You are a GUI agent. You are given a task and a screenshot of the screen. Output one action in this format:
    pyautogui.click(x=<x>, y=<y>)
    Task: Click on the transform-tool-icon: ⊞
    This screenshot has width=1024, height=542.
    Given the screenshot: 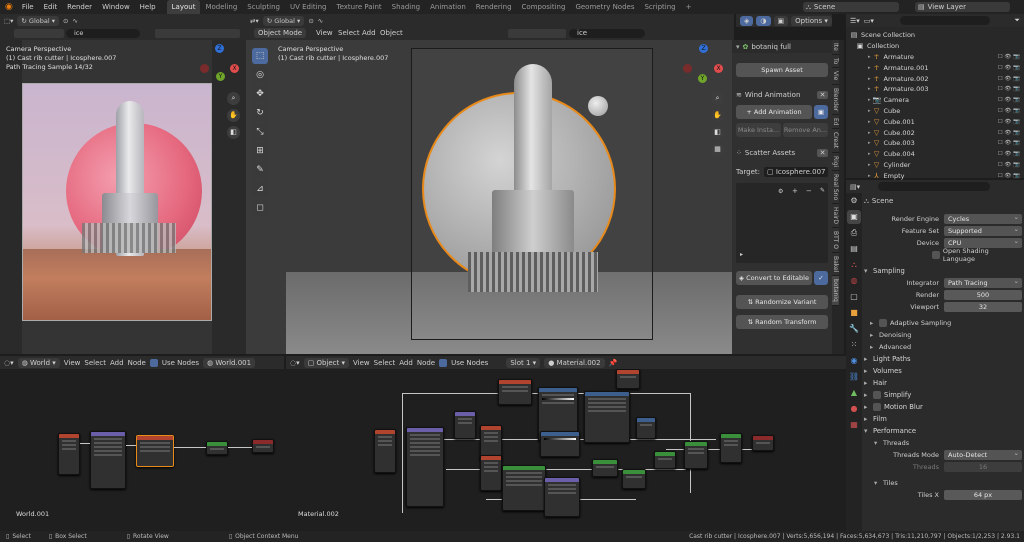 What is the action you would take?
    pyautogui.click(x=260, y=151)
    